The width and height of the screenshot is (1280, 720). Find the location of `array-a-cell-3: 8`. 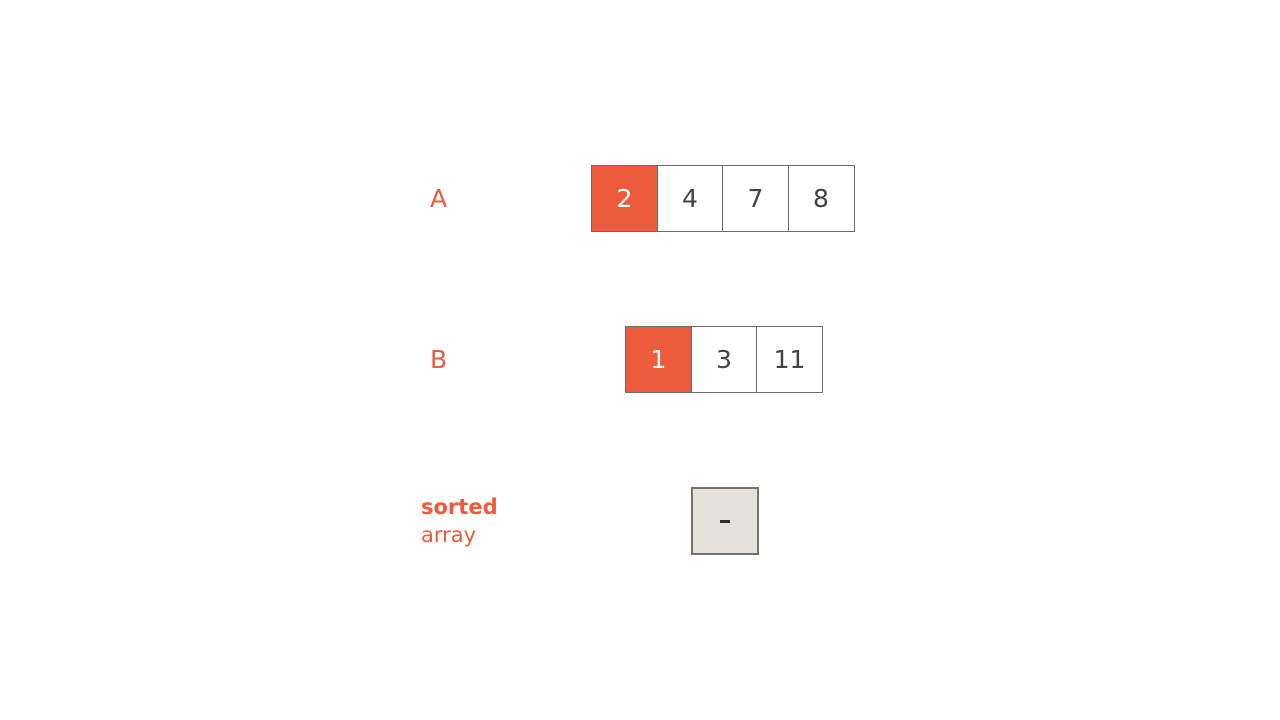

array-a-cell-3: 8 is located at coordinates (821, 198).